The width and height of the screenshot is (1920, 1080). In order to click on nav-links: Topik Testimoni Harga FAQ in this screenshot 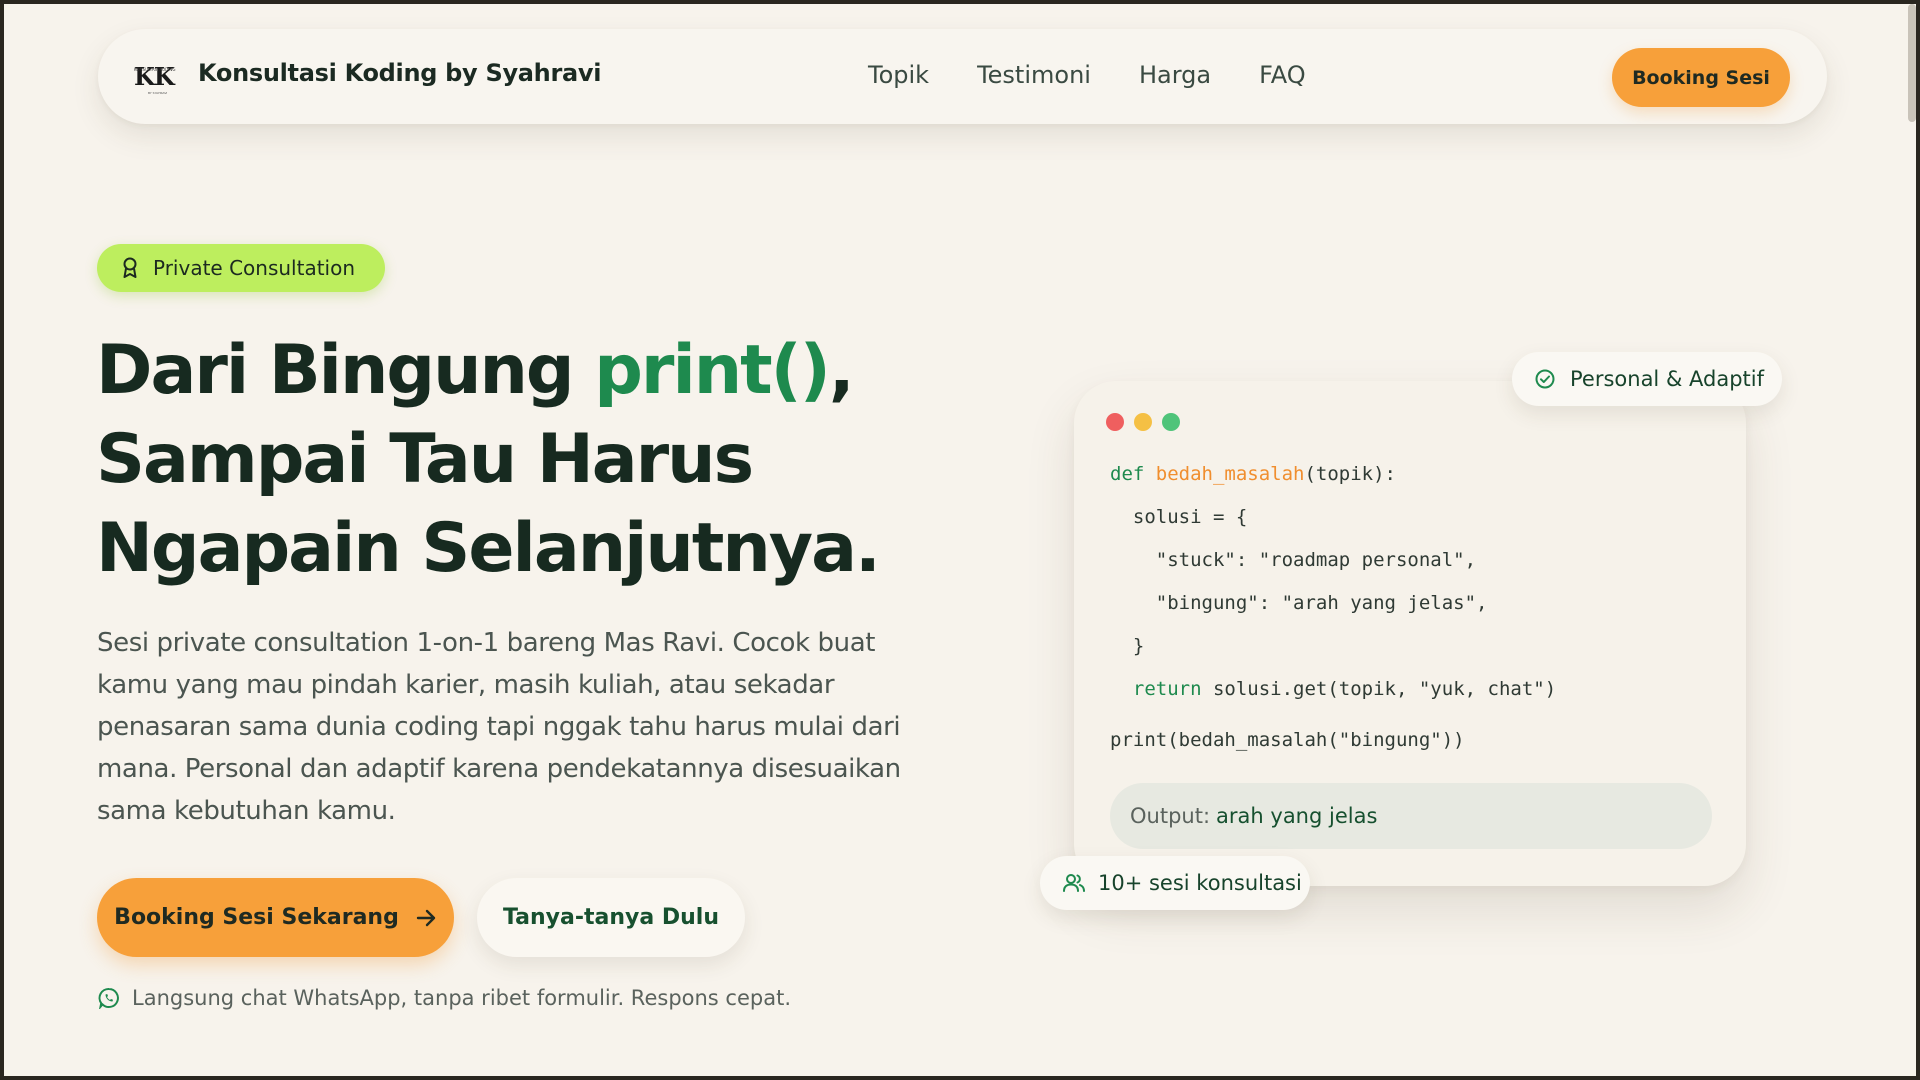, I will do `click(1087, 75)`.